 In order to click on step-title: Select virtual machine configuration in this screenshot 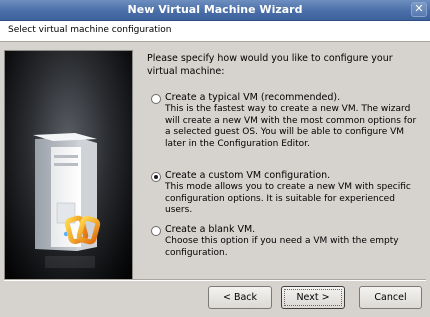, I will do `click(90, 30)`.